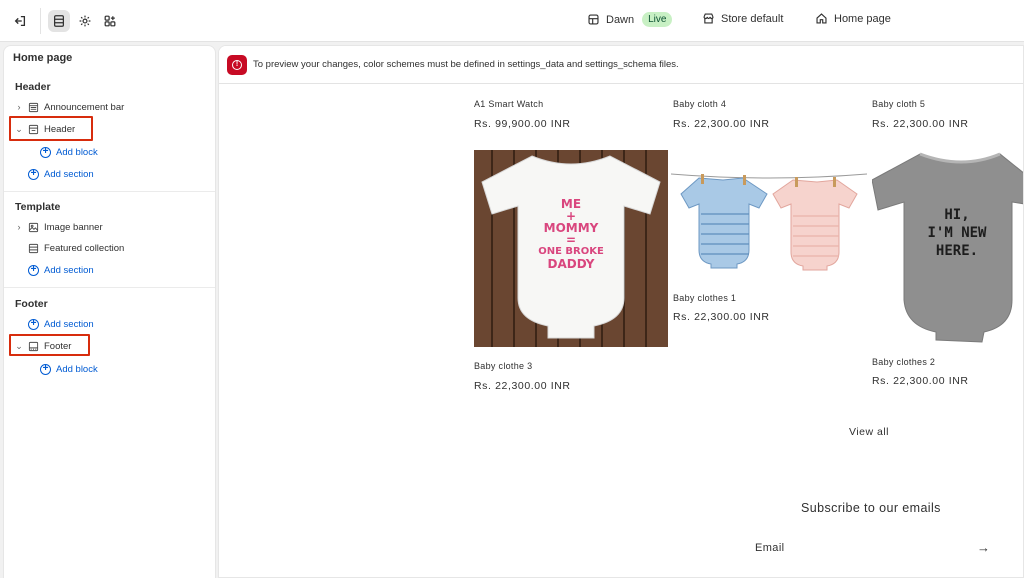  Describe the element at coordinates (43, 58) in the screenshot. I see `sidebar-title: Home page` at that location.